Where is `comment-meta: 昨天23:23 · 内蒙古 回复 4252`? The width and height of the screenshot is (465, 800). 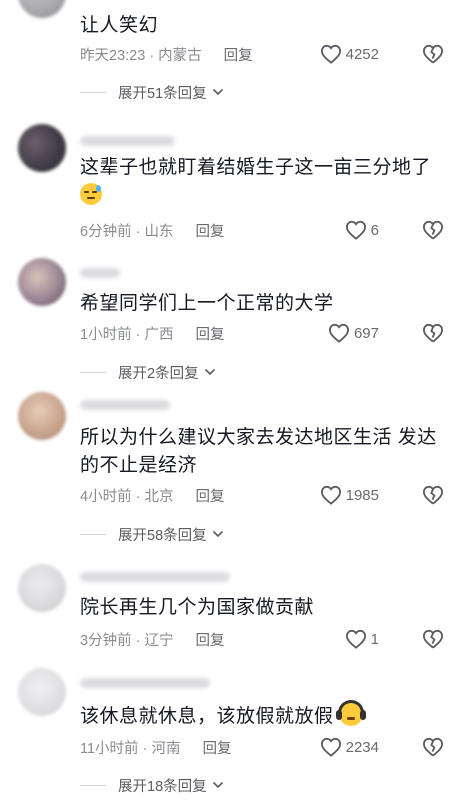 comment-meta: 昨天23:23 · 内蒙古 回复 4252 is located at coordinates (263, 54).